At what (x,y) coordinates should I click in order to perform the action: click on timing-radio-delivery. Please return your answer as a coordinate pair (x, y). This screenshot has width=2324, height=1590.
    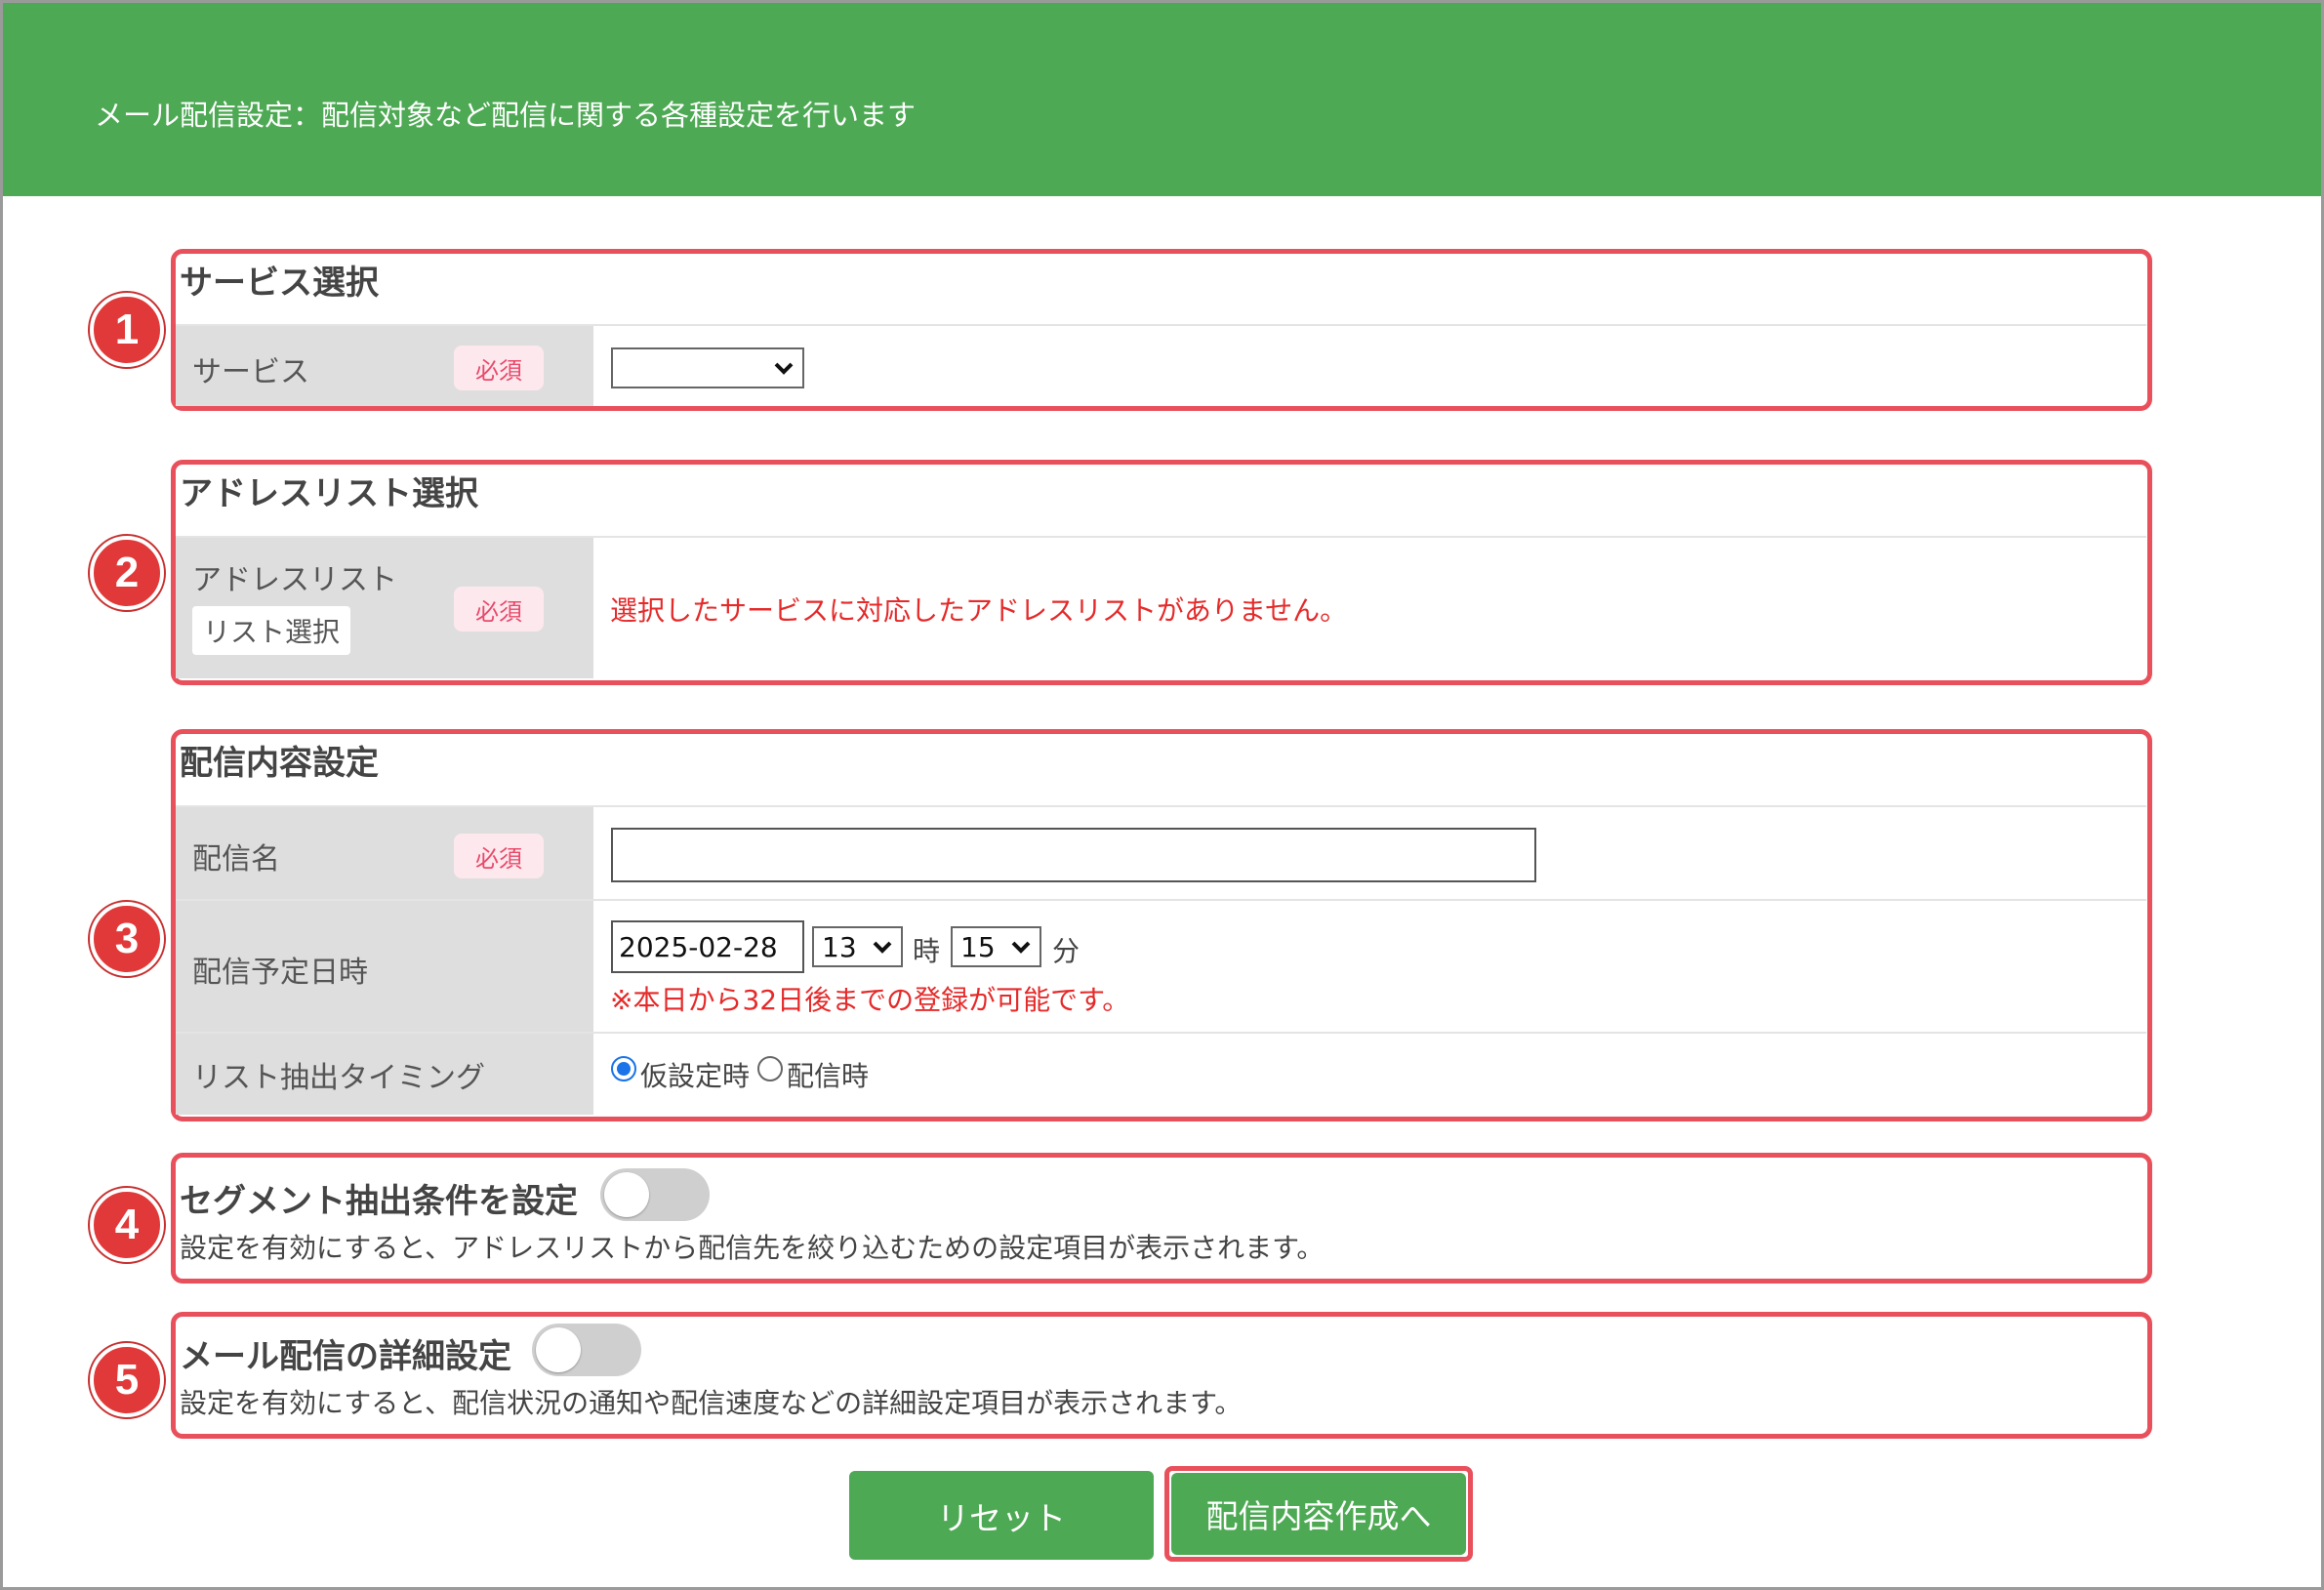
    Looking at the image, I should click on (770, 1068).